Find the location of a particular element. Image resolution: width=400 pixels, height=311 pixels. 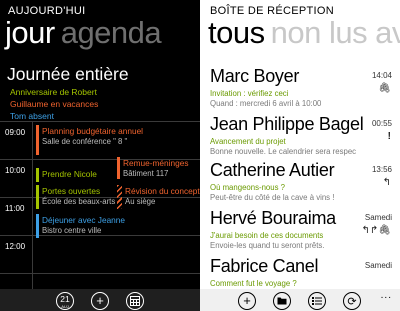

reply-forward-icon: ↰↱🖇 is located at coordinates (376, 230).